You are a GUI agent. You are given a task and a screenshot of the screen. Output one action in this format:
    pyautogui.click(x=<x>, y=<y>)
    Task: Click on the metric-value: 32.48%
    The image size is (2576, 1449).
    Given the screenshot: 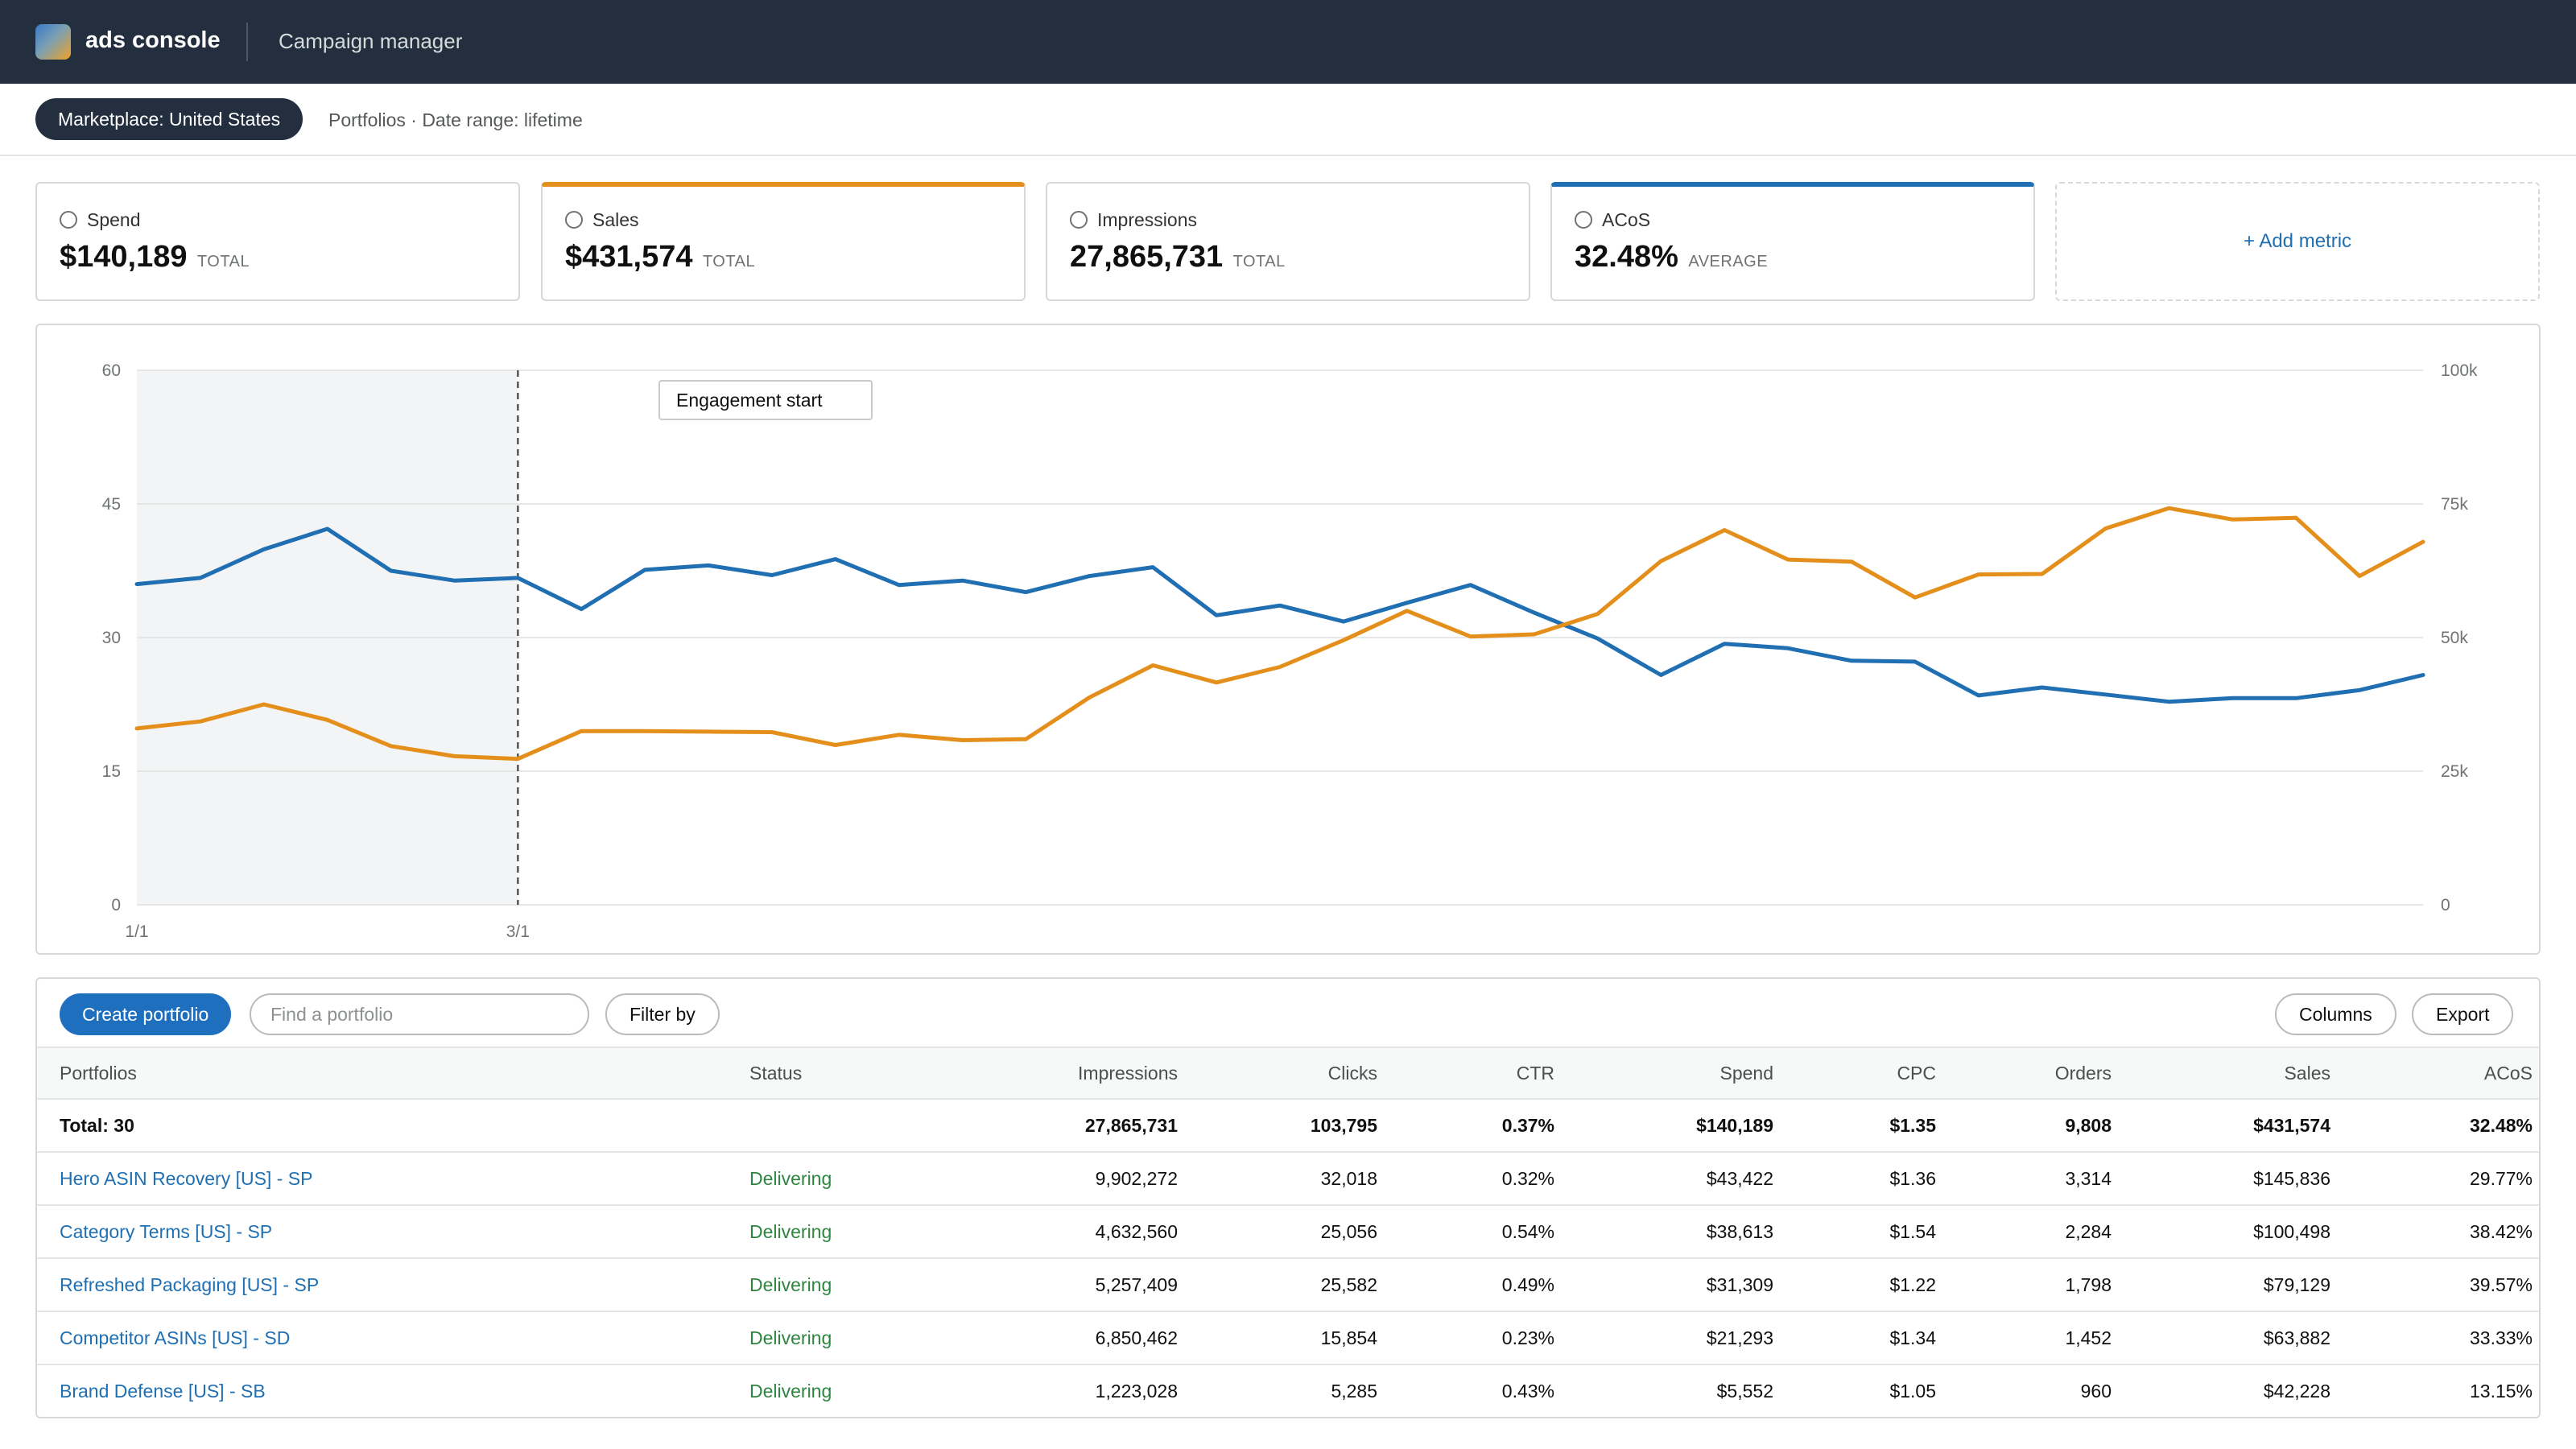 What is the action you would take?
    pyautogui.click(x=1626, y=257)
    